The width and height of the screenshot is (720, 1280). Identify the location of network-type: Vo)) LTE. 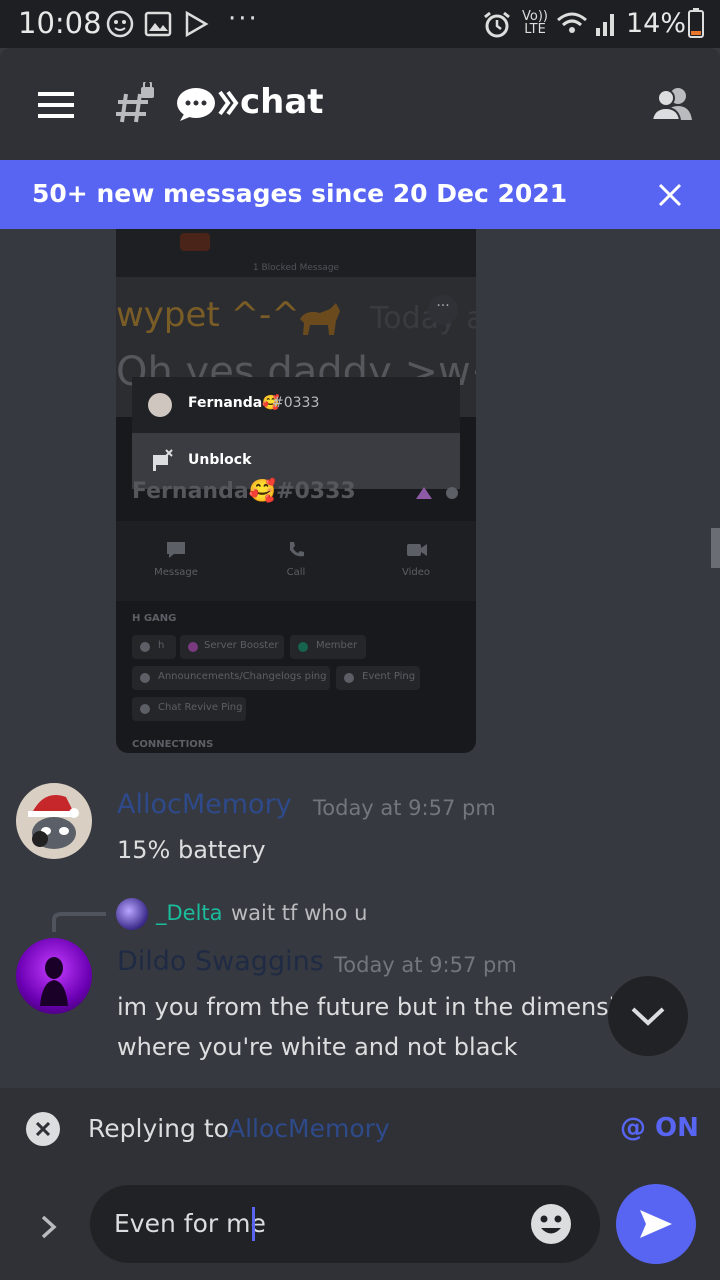
(535, 23).